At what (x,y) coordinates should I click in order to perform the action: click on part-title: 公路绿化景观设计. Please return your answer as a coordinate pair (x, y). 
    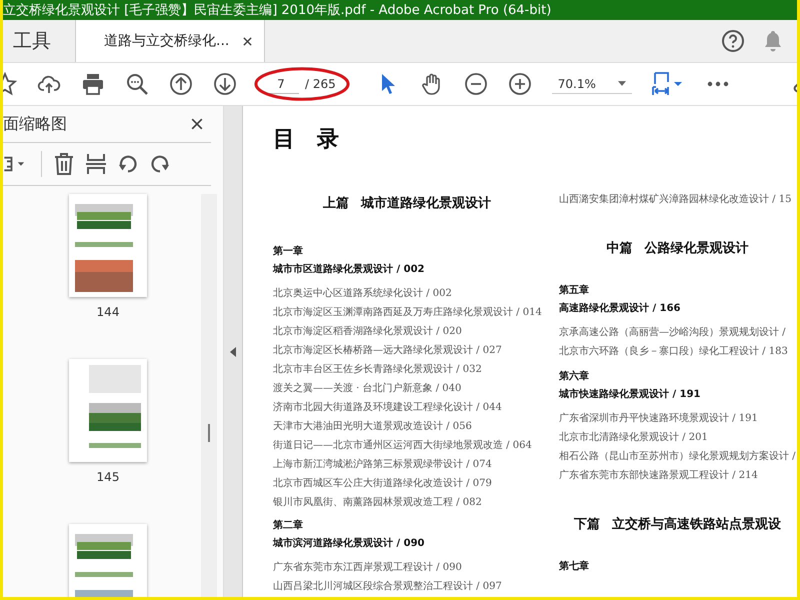
    Looking at the image, I should click on (696, 248).